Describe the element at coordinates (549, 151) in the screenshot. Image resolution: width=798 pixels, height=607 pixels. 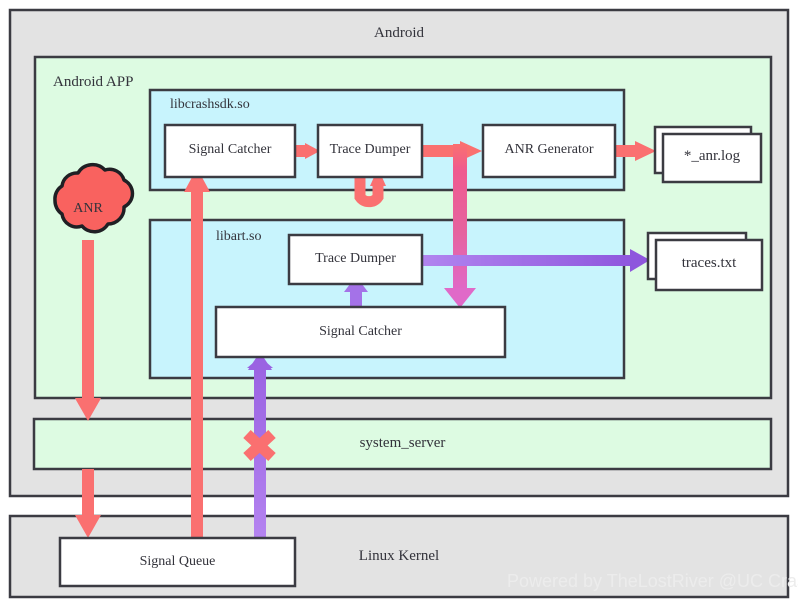
I see `node-anr-generator` at that location.